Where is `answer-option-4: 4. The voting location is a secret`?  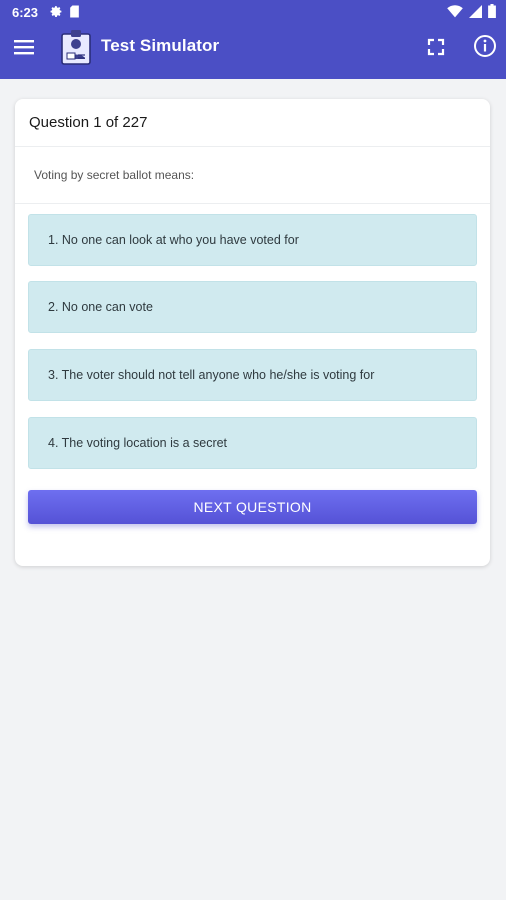 answer-option-4: 4. The voting location is a secret is located at coordinates (252, 443).